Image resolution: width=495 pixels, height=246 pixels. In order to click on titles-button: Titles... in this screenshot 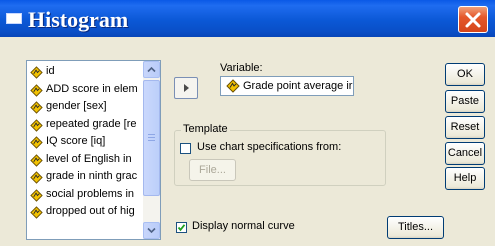, I will do `click(415, 227)`.